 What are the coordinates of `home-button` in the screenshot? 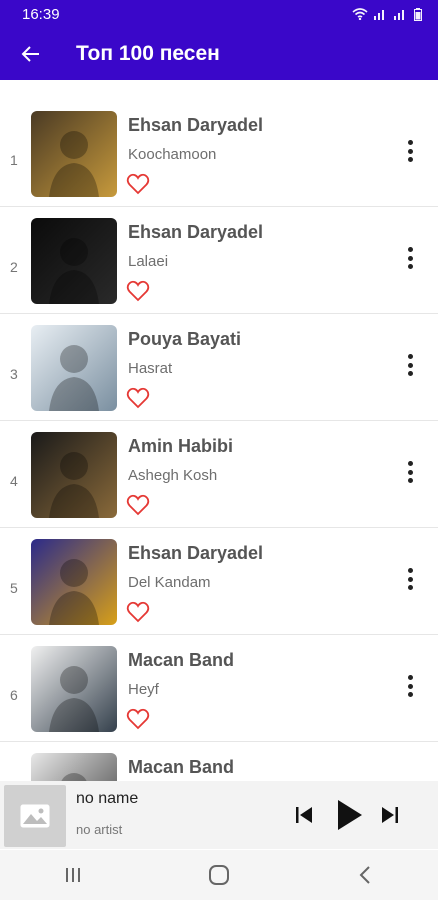 It's located at (219, 875).